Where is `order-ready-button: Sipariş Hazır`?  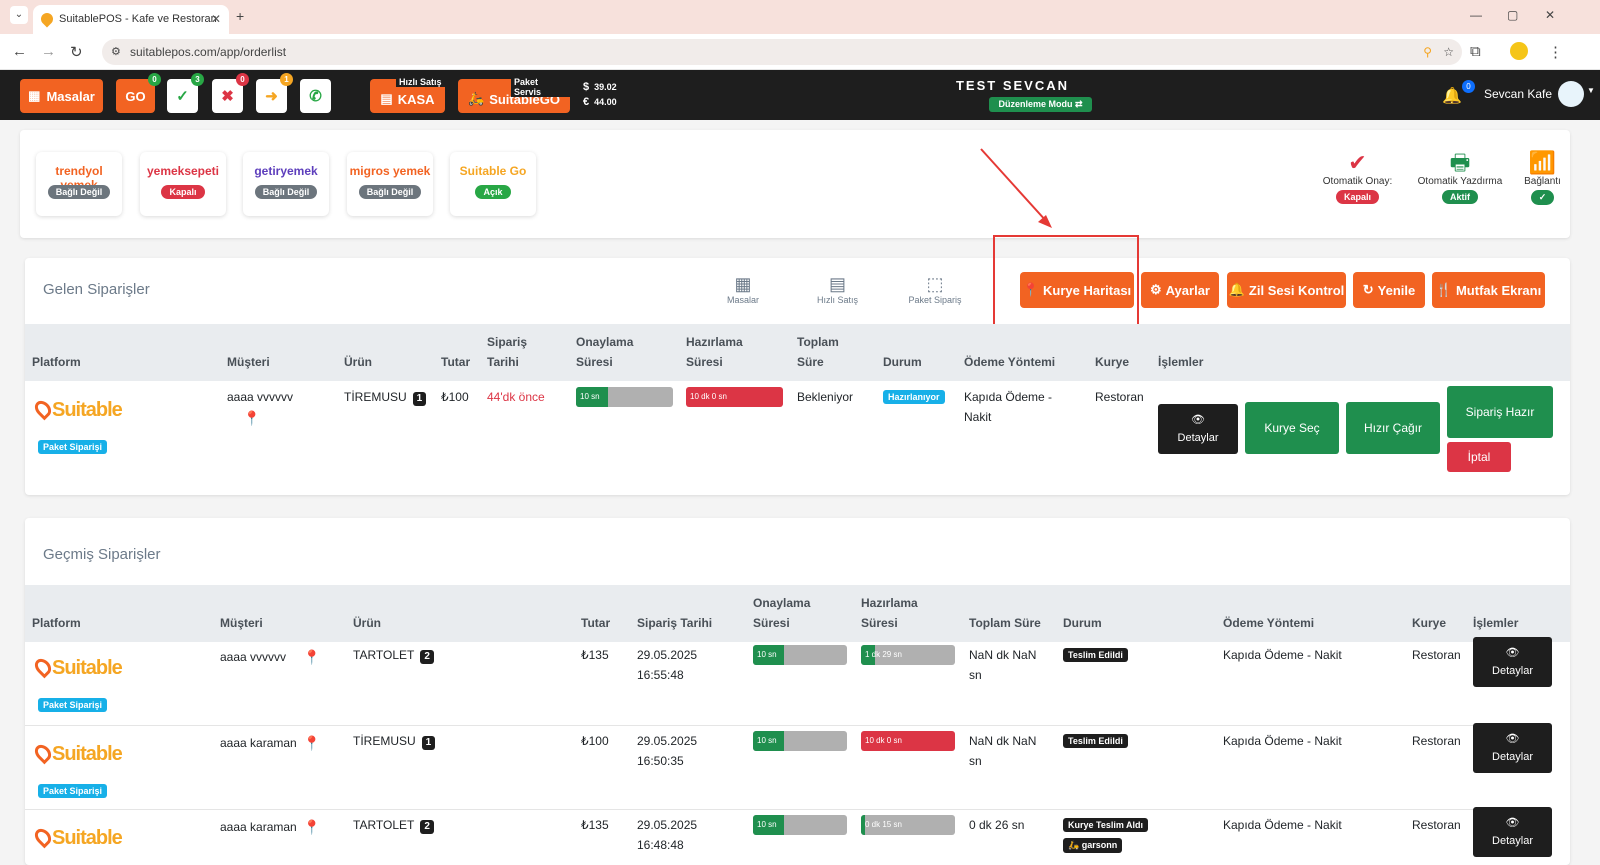 order-ready-button: Sipariş Hazır is located at coordinates (1500, 412).